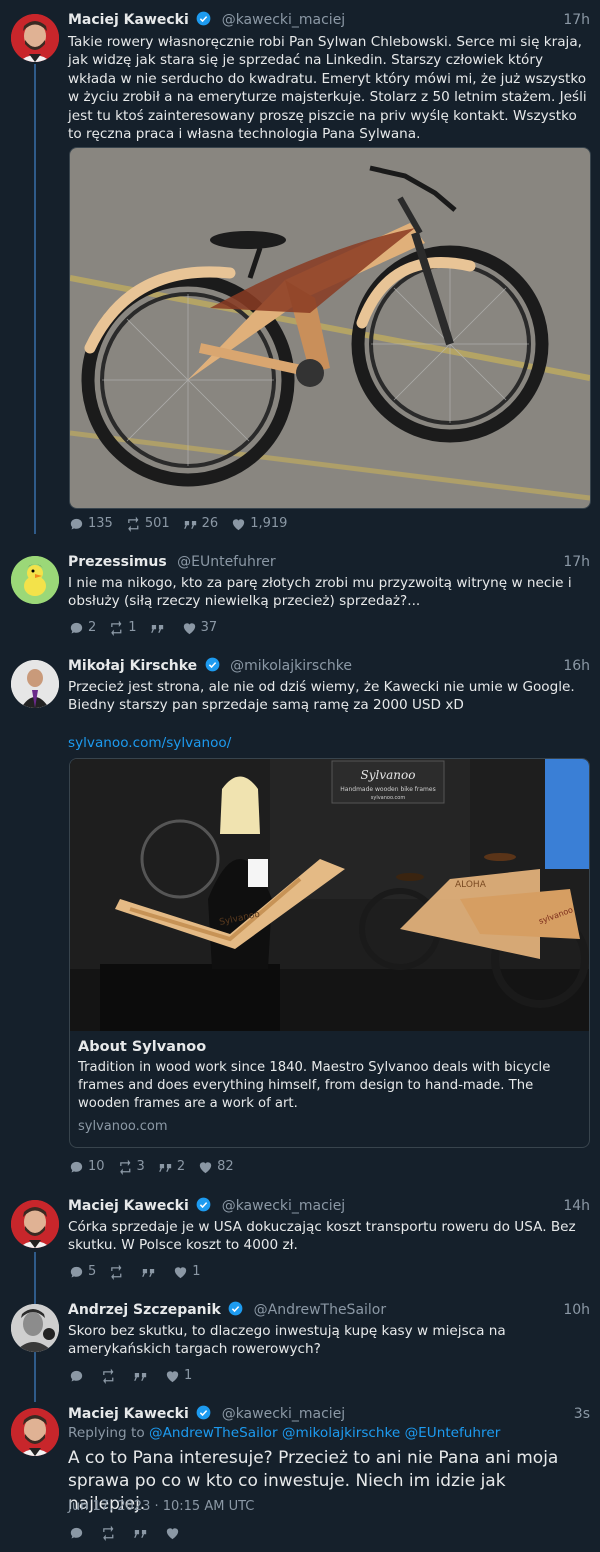 Image resolution: width=600 pixels, height=1552 pixels. I want to click on author-handle: @AndrewTheSailor, so click(320, 1310).